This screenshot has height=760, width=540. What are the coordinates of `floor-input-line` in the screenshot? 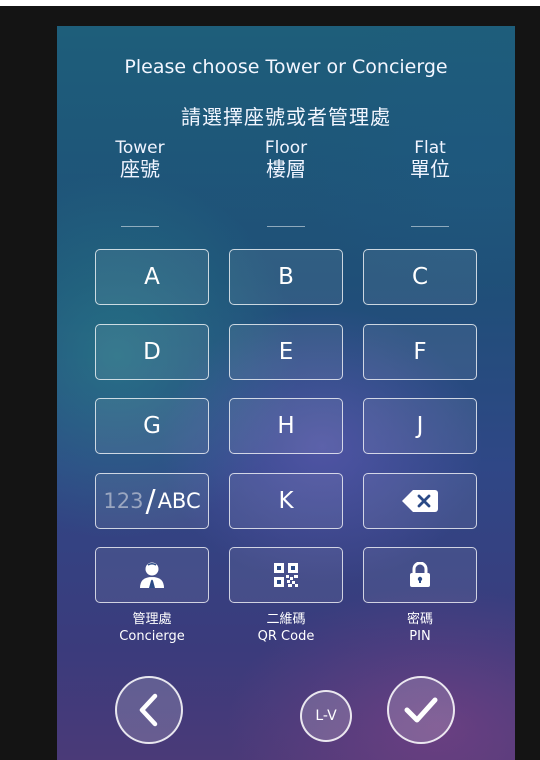 It's located at (286, 226).